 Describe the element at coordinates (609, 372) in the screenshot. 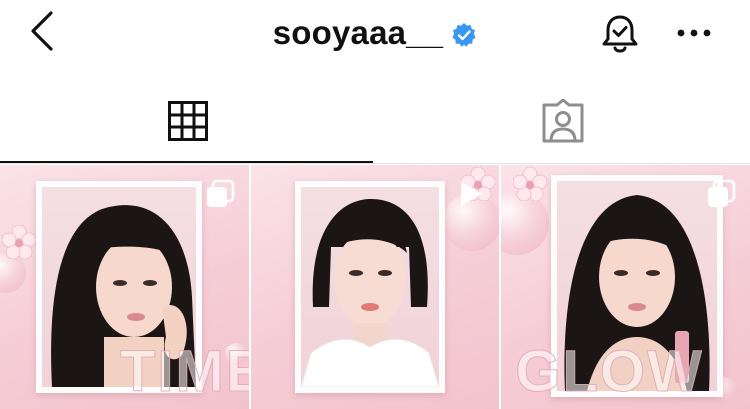

I see `post-overlay-word: GLOW` at that location.